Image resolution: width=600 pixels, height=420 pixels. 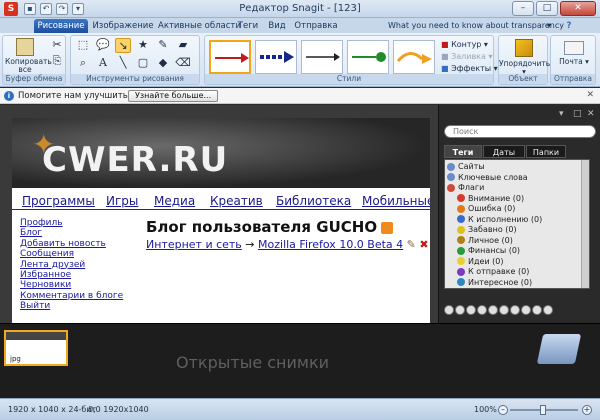 What do you see at coordinates (463, 151) in the screenshot?
I see `tab-tags-panel: Теги` at bounding box center [463, 151].